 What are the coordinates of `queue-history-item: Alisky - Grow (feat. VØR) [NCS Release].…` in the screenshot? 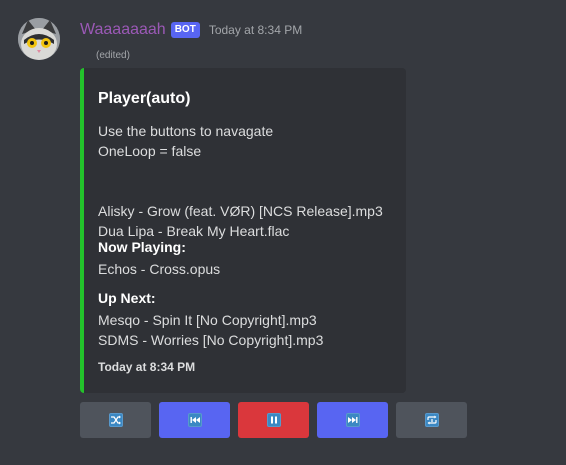 It's located at (240, 211).